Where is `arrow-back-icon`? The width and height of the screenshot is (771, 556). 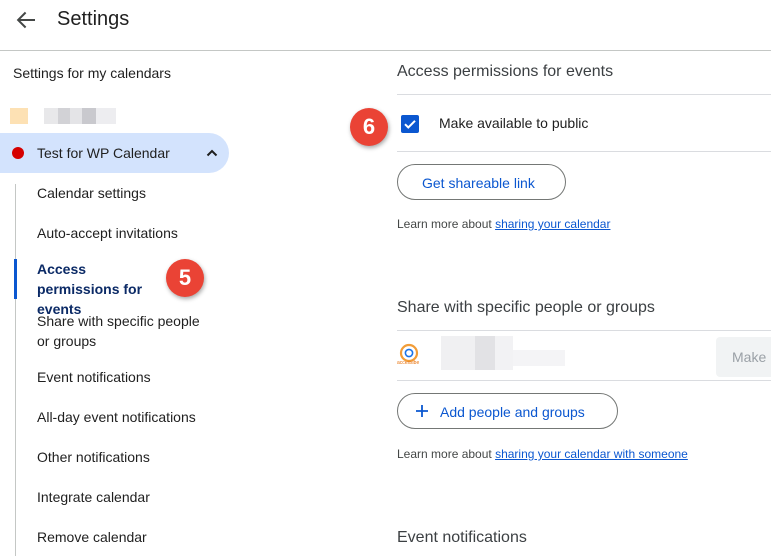
arrow-back-icon is located at coordinates (25, 20).